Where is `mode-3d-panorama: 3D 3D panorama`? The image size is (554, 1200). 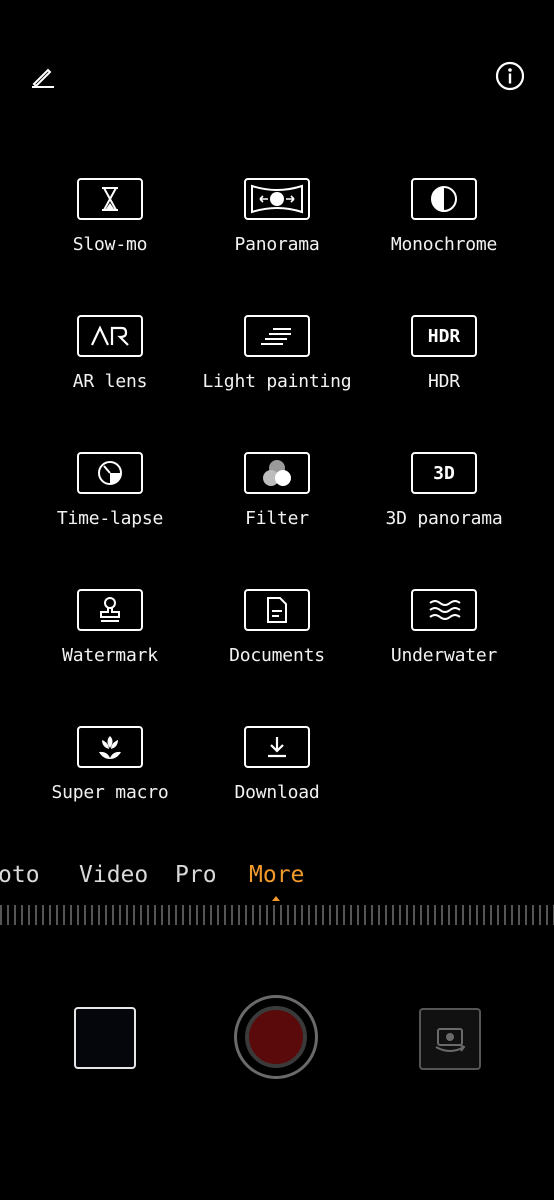 mode-3d-panorama: 3D 3D panorama is located at coordinates (444, 490).